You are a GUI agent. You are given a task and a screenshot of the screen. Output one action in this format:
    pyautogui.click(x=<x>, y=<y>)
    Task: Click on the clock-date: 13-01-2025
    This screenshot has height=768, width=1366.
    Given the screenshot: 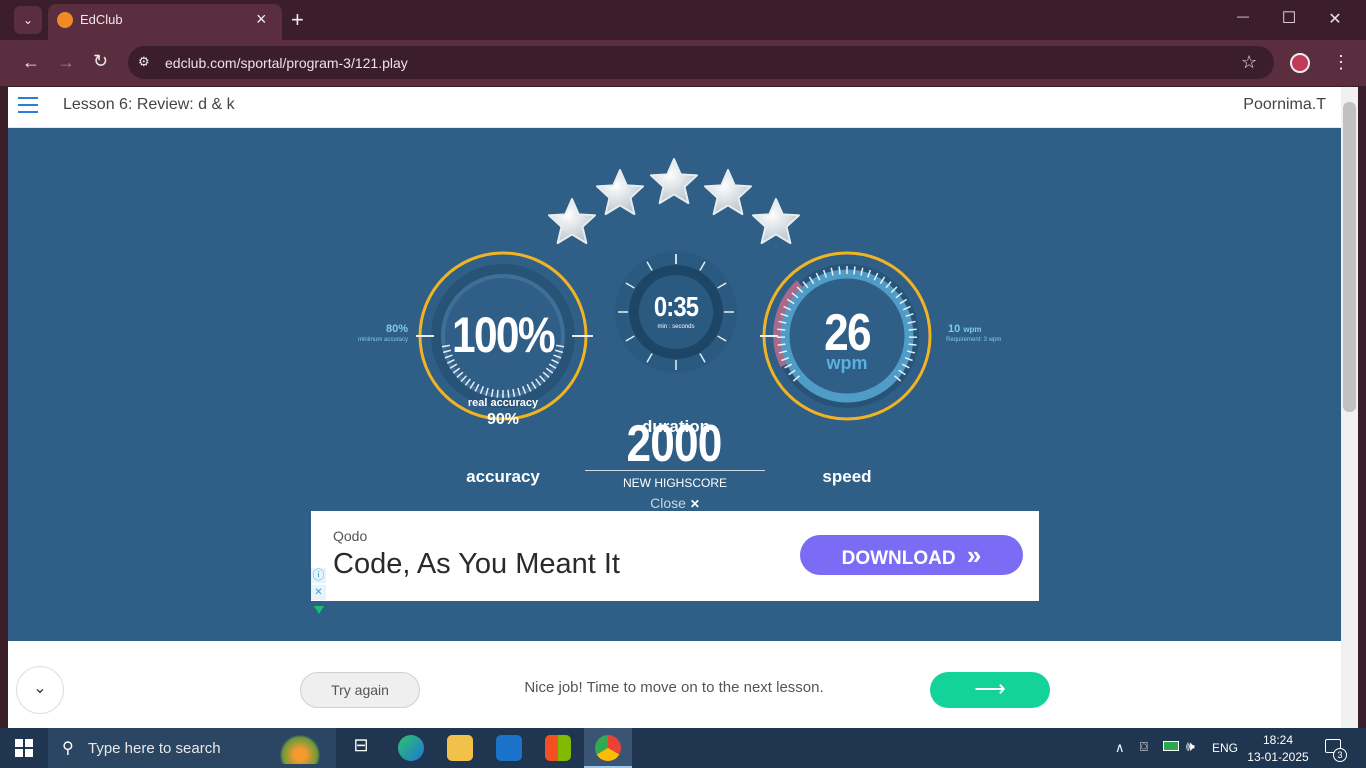 What is the action you would take?
    pyautogui.click(x=1278, y=757)
    